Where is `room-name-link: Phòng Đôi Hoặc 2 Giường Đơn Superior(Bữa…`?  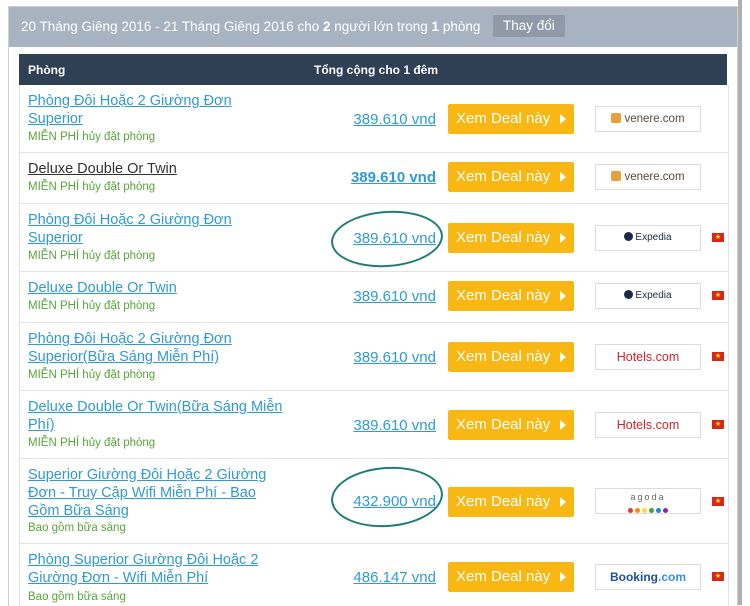
room-name-link: Phòng Đôi Hoặc 2 Giường Đơn Superior(Bữa… is located at coordinates (159, 348).